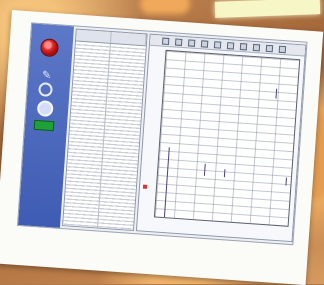 This screenshot has width=324, height=285. Describe the element at coordinates (230, 45) in the screenshot. I see `scale-icon` at that location.